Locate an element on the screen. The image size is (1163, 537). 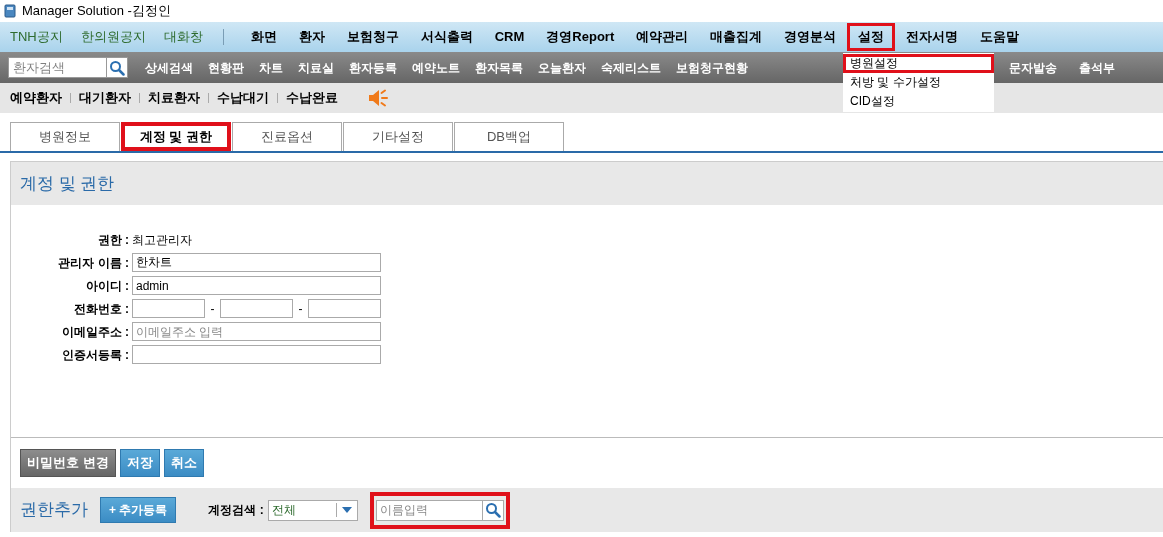
input-field: 이메일주소 입력 is located at coordinates (256, 331).